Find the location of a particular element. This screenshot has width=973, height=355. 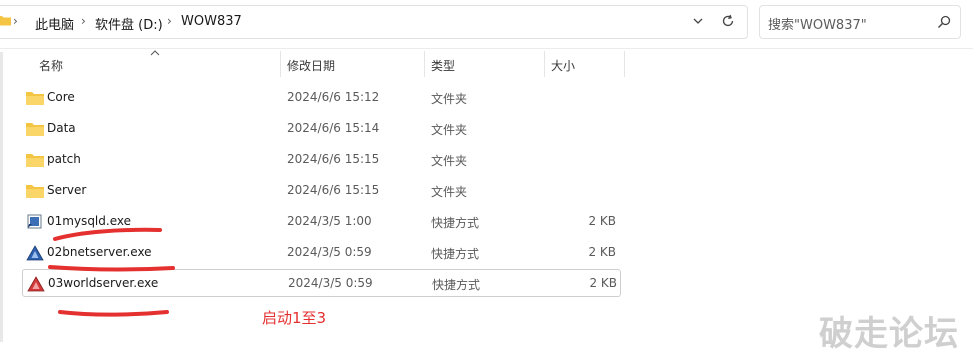

sort-ascending-icon is located at coordinates (155, 53).